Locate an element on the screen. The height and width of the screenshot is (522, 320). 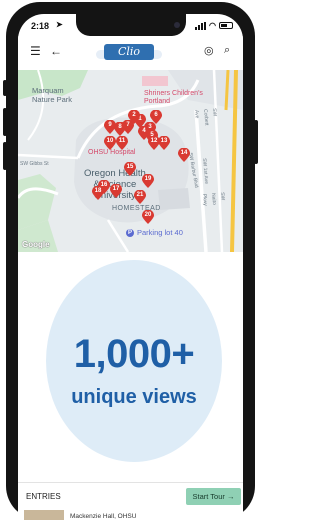
map-pin-6: 6 is located at coordinates (156, 117).